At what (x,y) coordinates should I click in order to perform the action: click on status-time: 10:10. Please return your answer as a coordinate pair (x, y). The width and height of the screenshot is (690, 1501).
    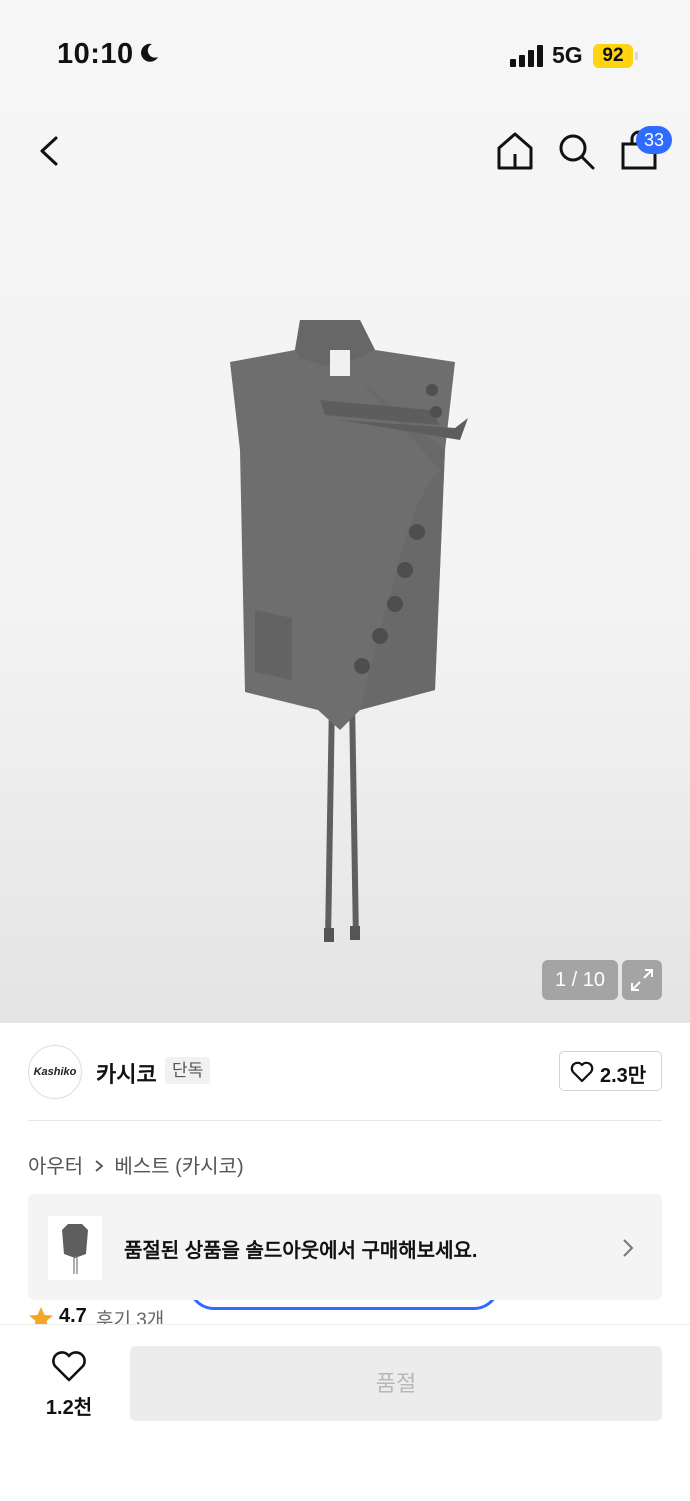
    Looking at the image, I should click on (95, 54).